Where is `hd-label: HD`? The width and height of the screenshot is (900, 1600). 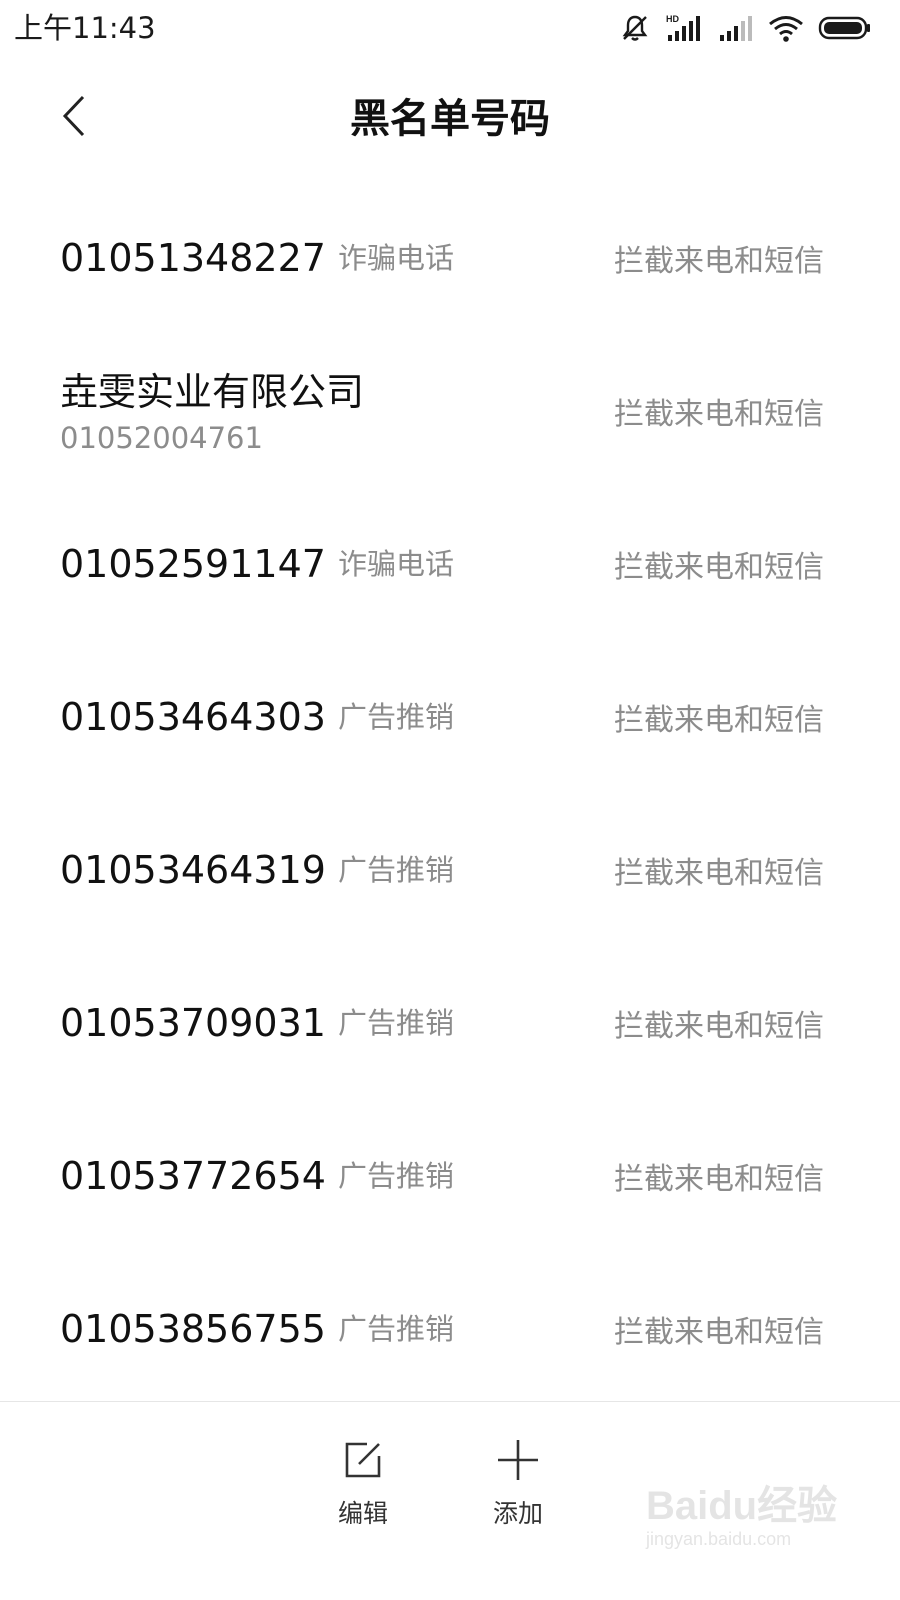
hd-label: HD is located at coordinates (672, 19).